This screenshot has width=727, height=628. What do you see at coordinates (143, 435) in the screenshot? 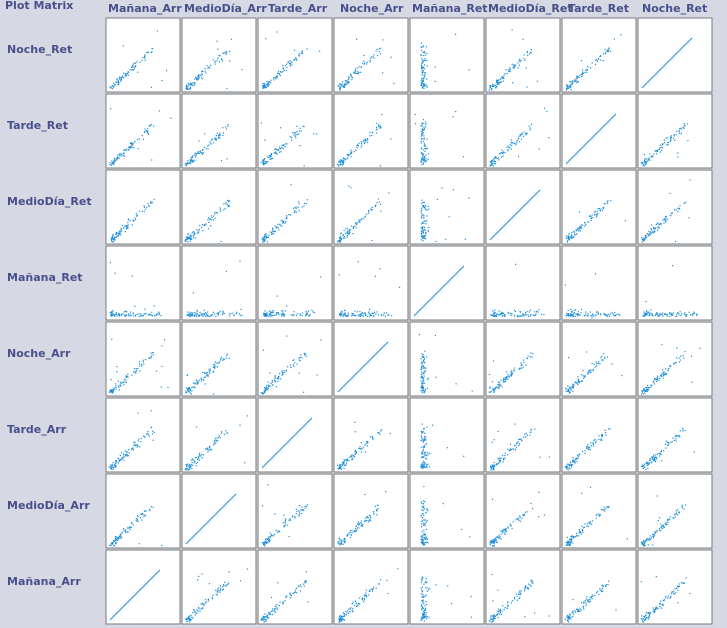
I see `scatter-panel-tardearr-vs-maanaarr` at bounding box center [143, 435].